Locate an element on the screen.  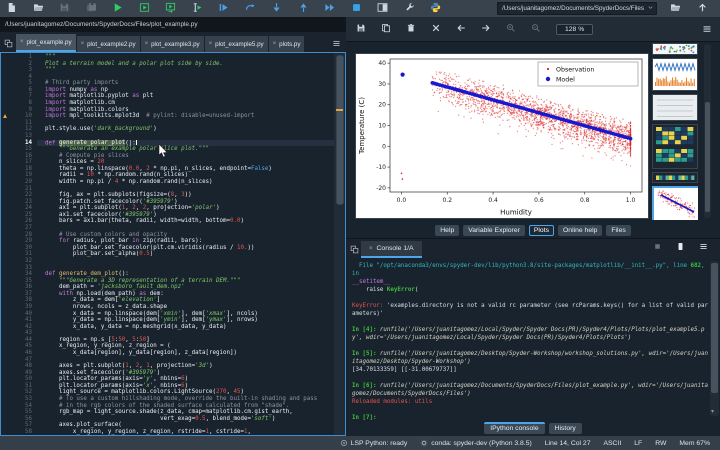
run-cell-button is located at coordinates (145, 8).